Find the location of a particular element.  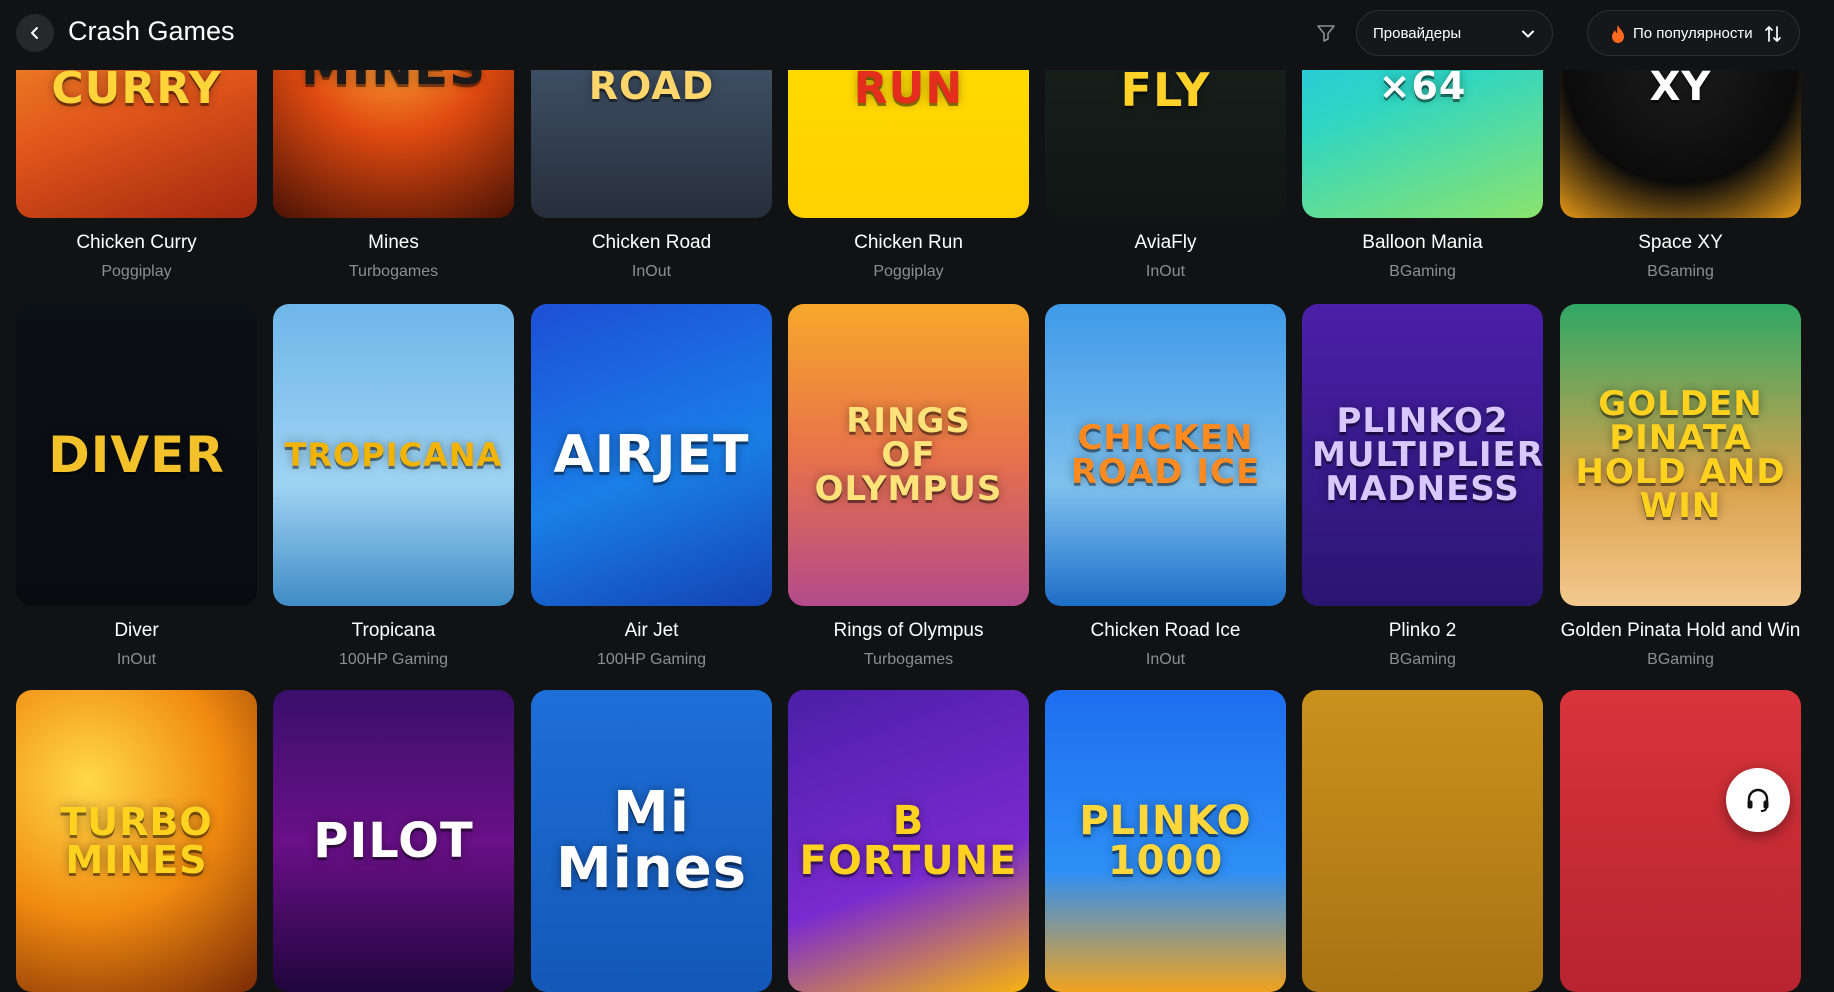

headset-icon is located at coordinates (1758, 800).